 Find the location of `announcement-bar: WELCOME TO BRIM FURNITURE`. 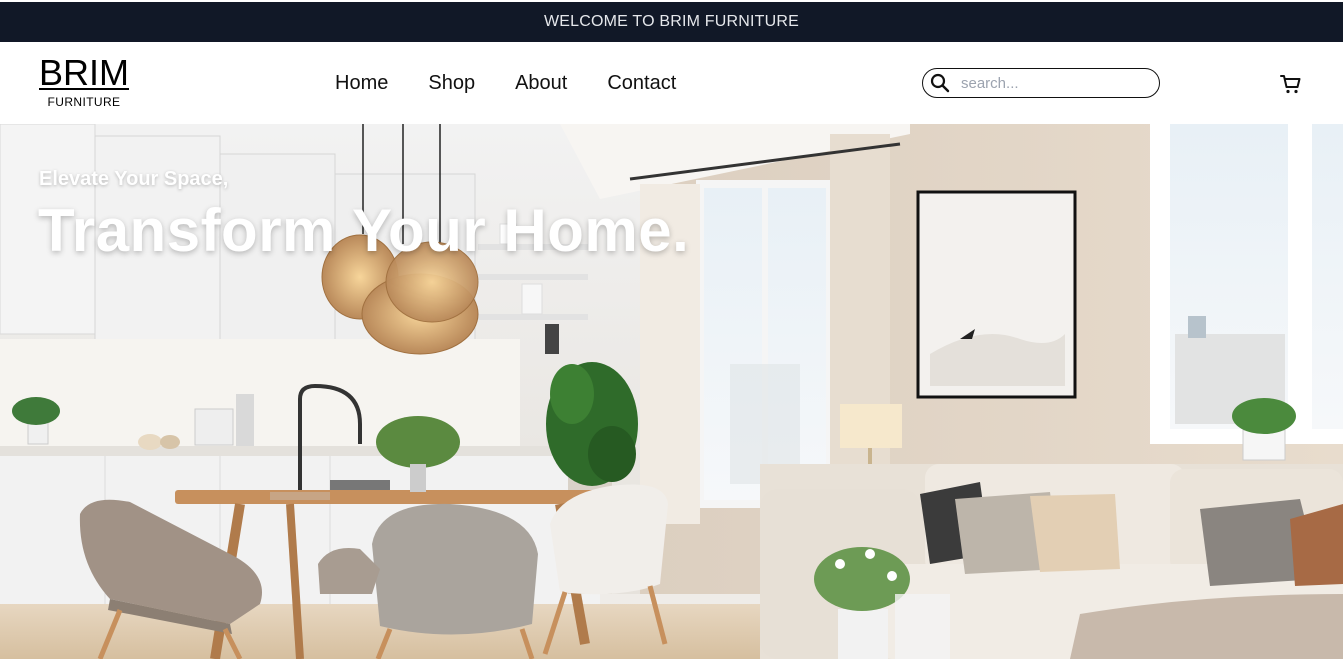

announcement-bar: WELCOME TO BRIM FURNITURE is located at coordinates (671, 22).